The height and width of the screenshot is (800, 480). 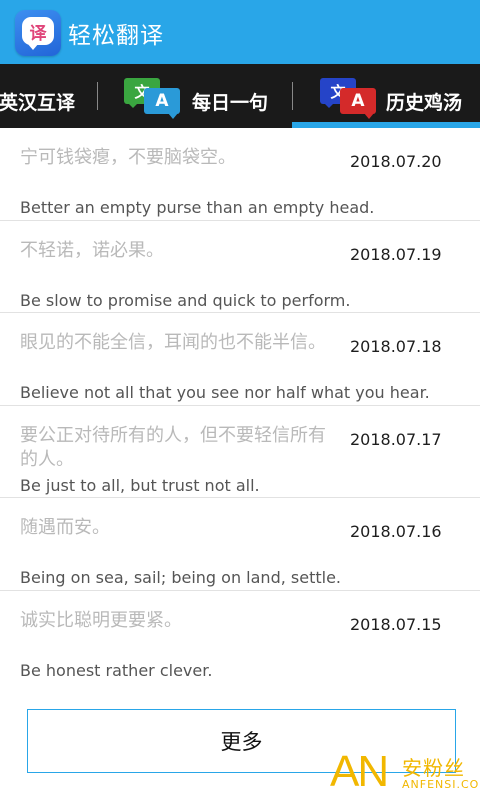 What do you see at coordinates (241, 741) in the screenshot?
I see `more-button: 更多` at bounding box center [241, 741].